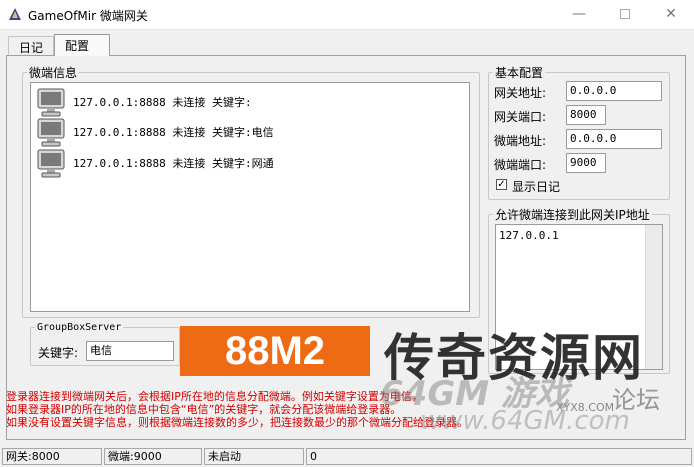 This screenshot has height=467, width=694. What do you see at coordinates (204, 409) in the screenshot?
I see `info-line: 如果登录器IP的所在地的信息中包含“电信”的关键字，就会分配该微端给登录器。` at bounding box center [204, 409].